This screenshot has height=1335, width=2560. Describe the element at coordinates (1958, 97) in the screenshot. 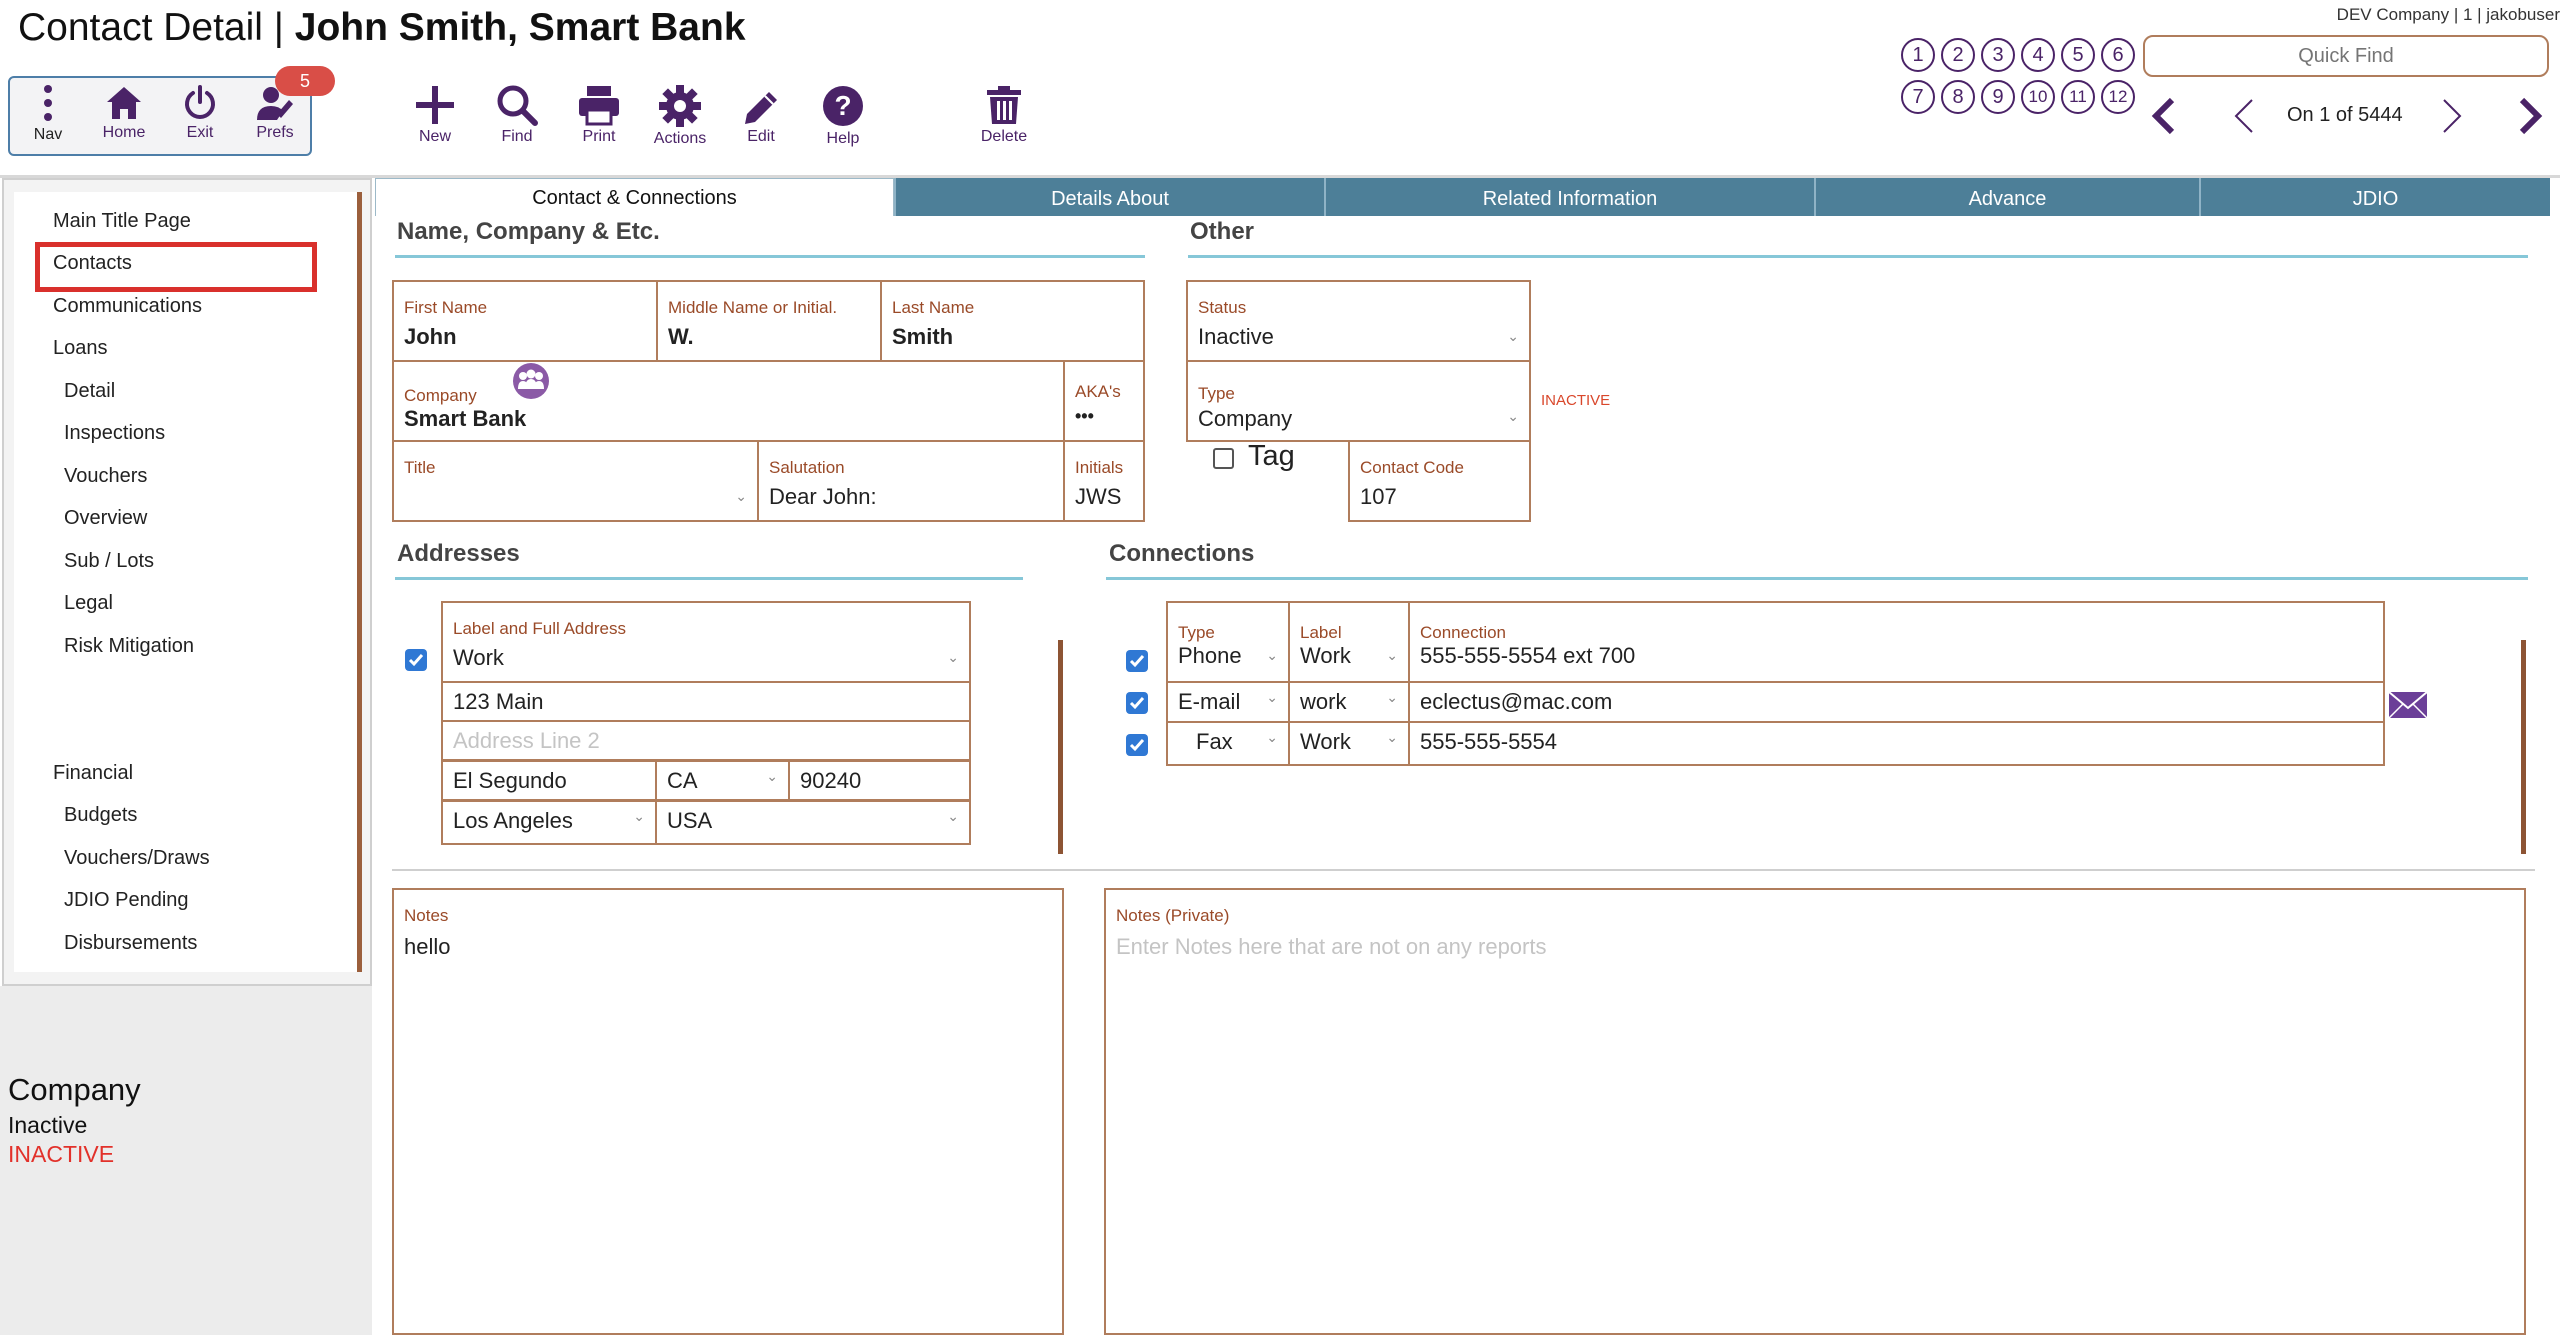

I see `page-button-8: 8` at that location.